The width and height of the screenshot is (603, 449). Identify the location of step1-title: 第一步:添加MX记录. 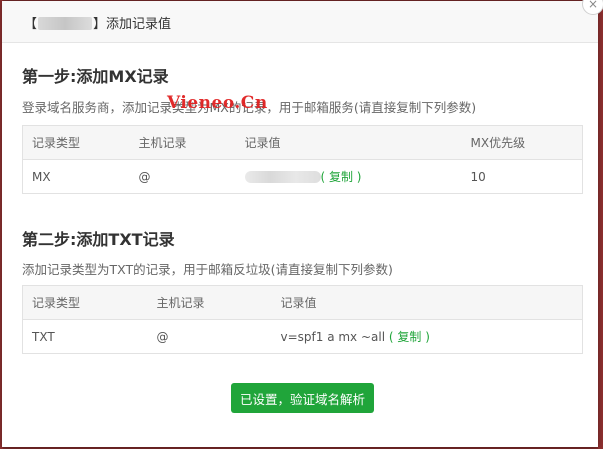
(95, 76).